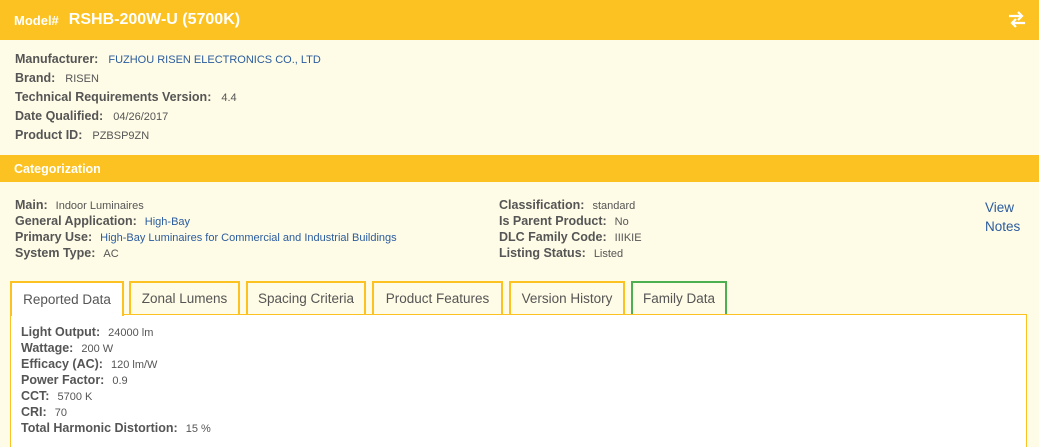 The width and height of the screenshot is (1039, 447). Describe the element at coordinates (518, 365) in the screenshot. I see `efficacy-row: Efficacy (AC): 120 lm/W` at that location.